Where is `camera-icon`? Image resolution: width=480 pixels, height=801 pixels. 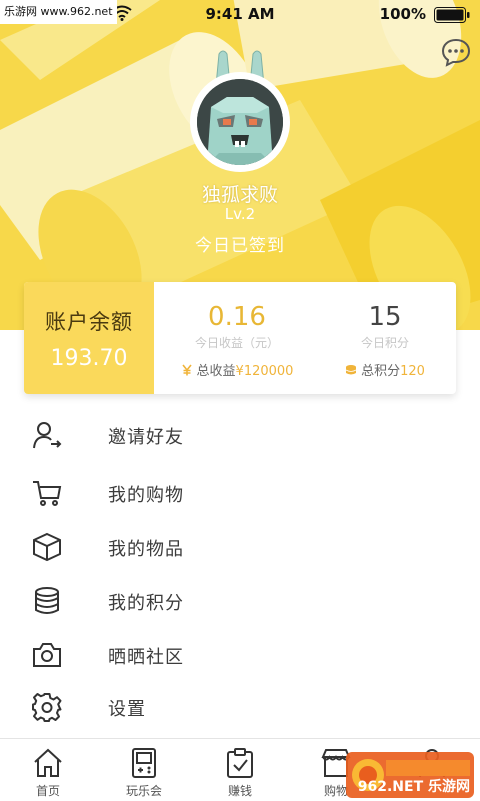
camera-icon is located at coordinates (47, 655).